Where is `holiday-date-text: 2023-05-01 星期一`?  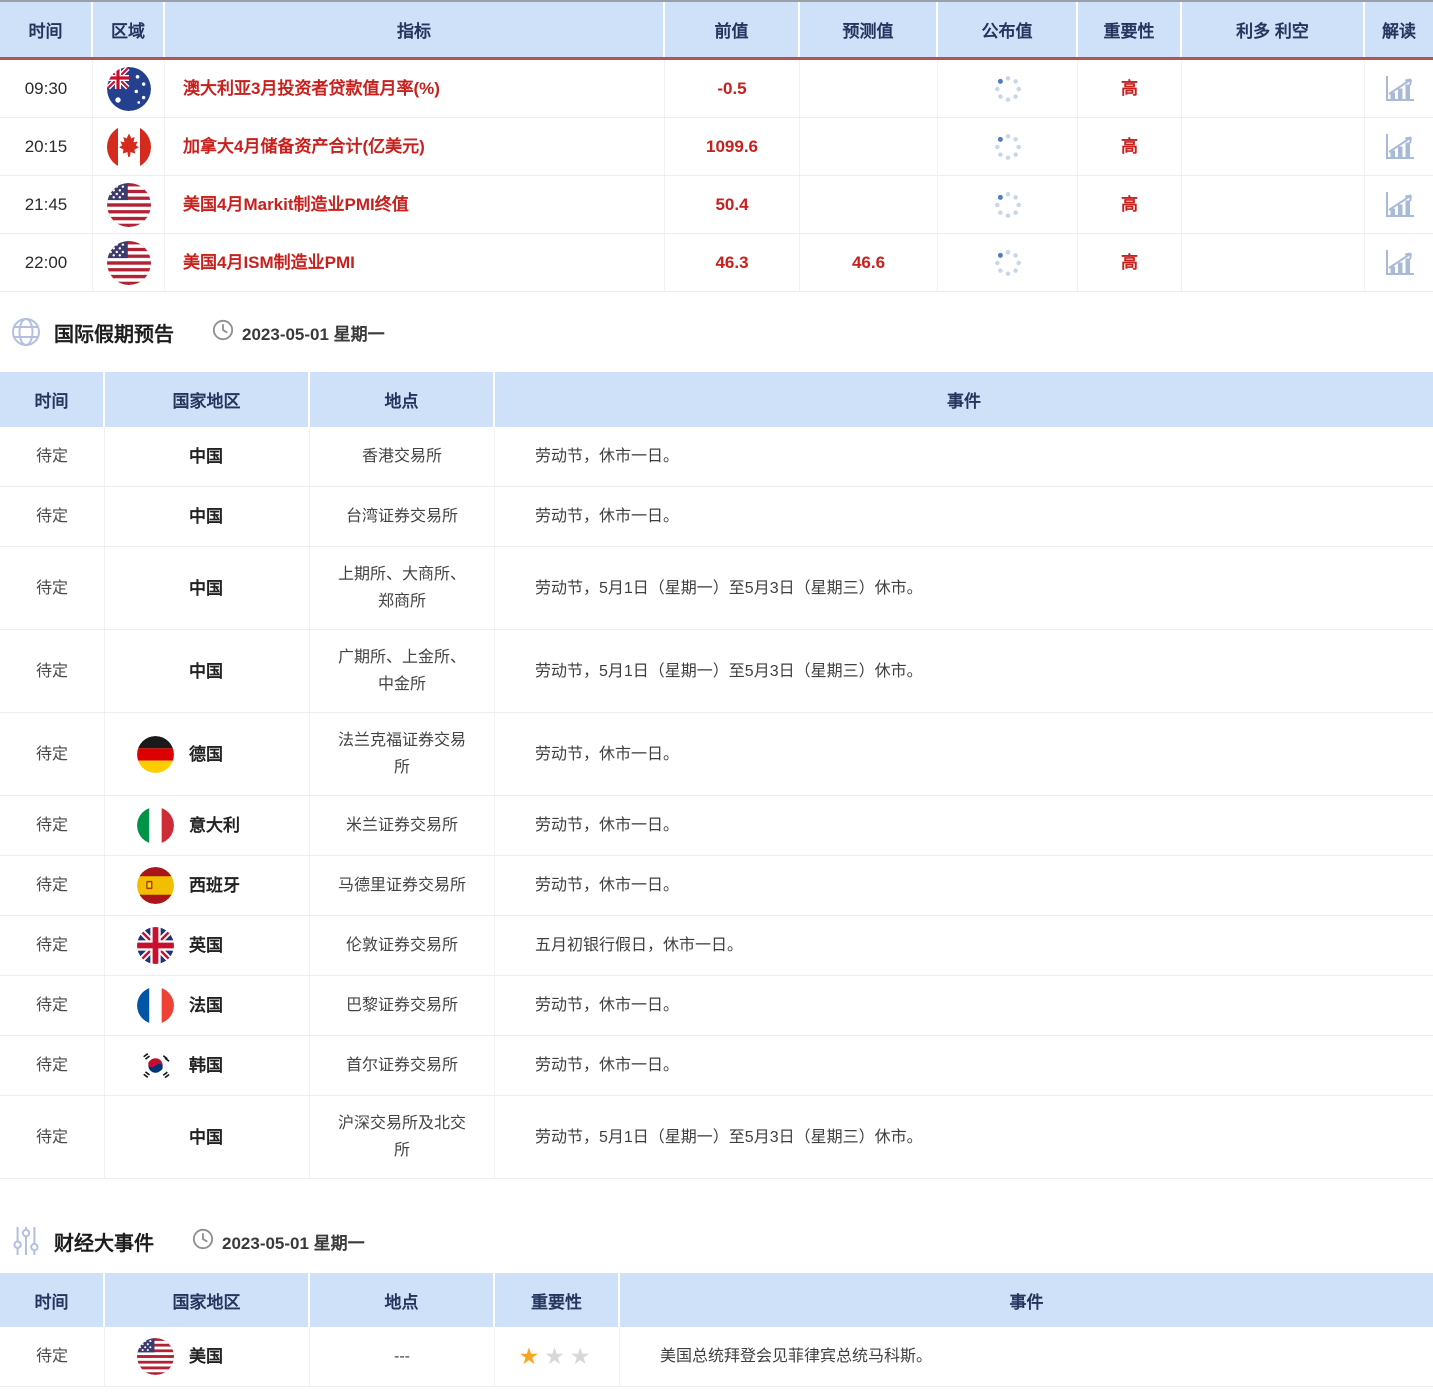 holiday-date-text: 2023-05-01 星期一 is located at coordinates (313, 334).